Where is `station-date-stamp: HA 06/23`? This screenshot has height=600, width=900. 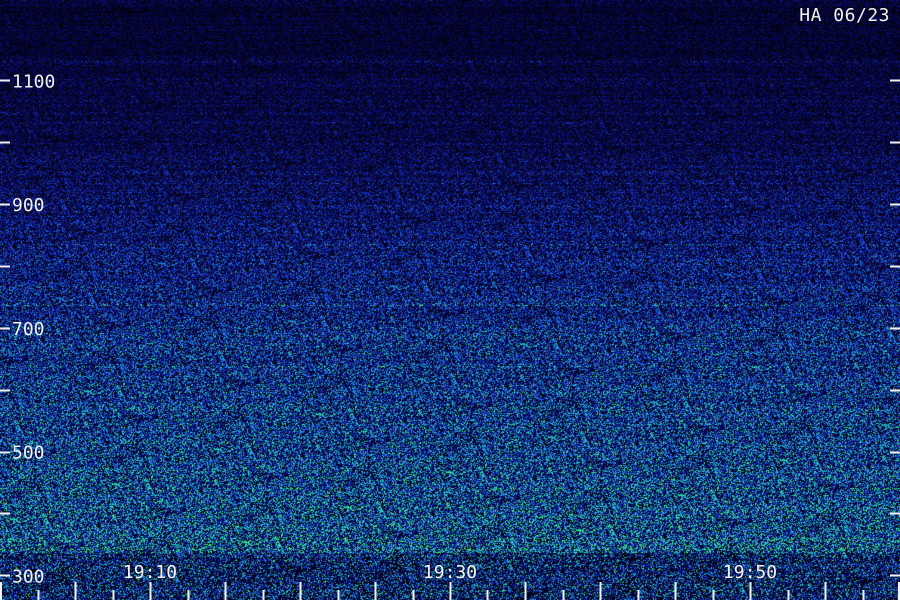
station-date-stamp: HA 06/23 is located at coordinates (844, 15).